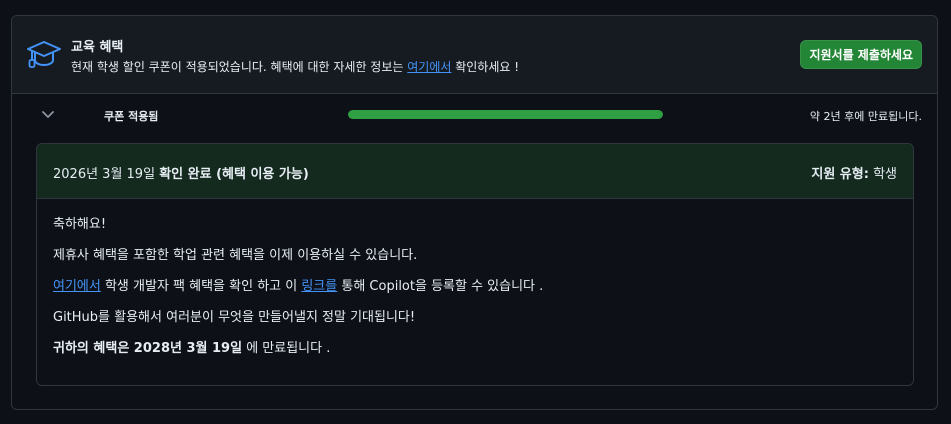 Image resolution: width=951 pixels, height=424 pixels. Describe the element at coordinates (234, 174) in the screenshot. I see `verified-status: 확인 완료 (혜택 이용 가능)` at that location.